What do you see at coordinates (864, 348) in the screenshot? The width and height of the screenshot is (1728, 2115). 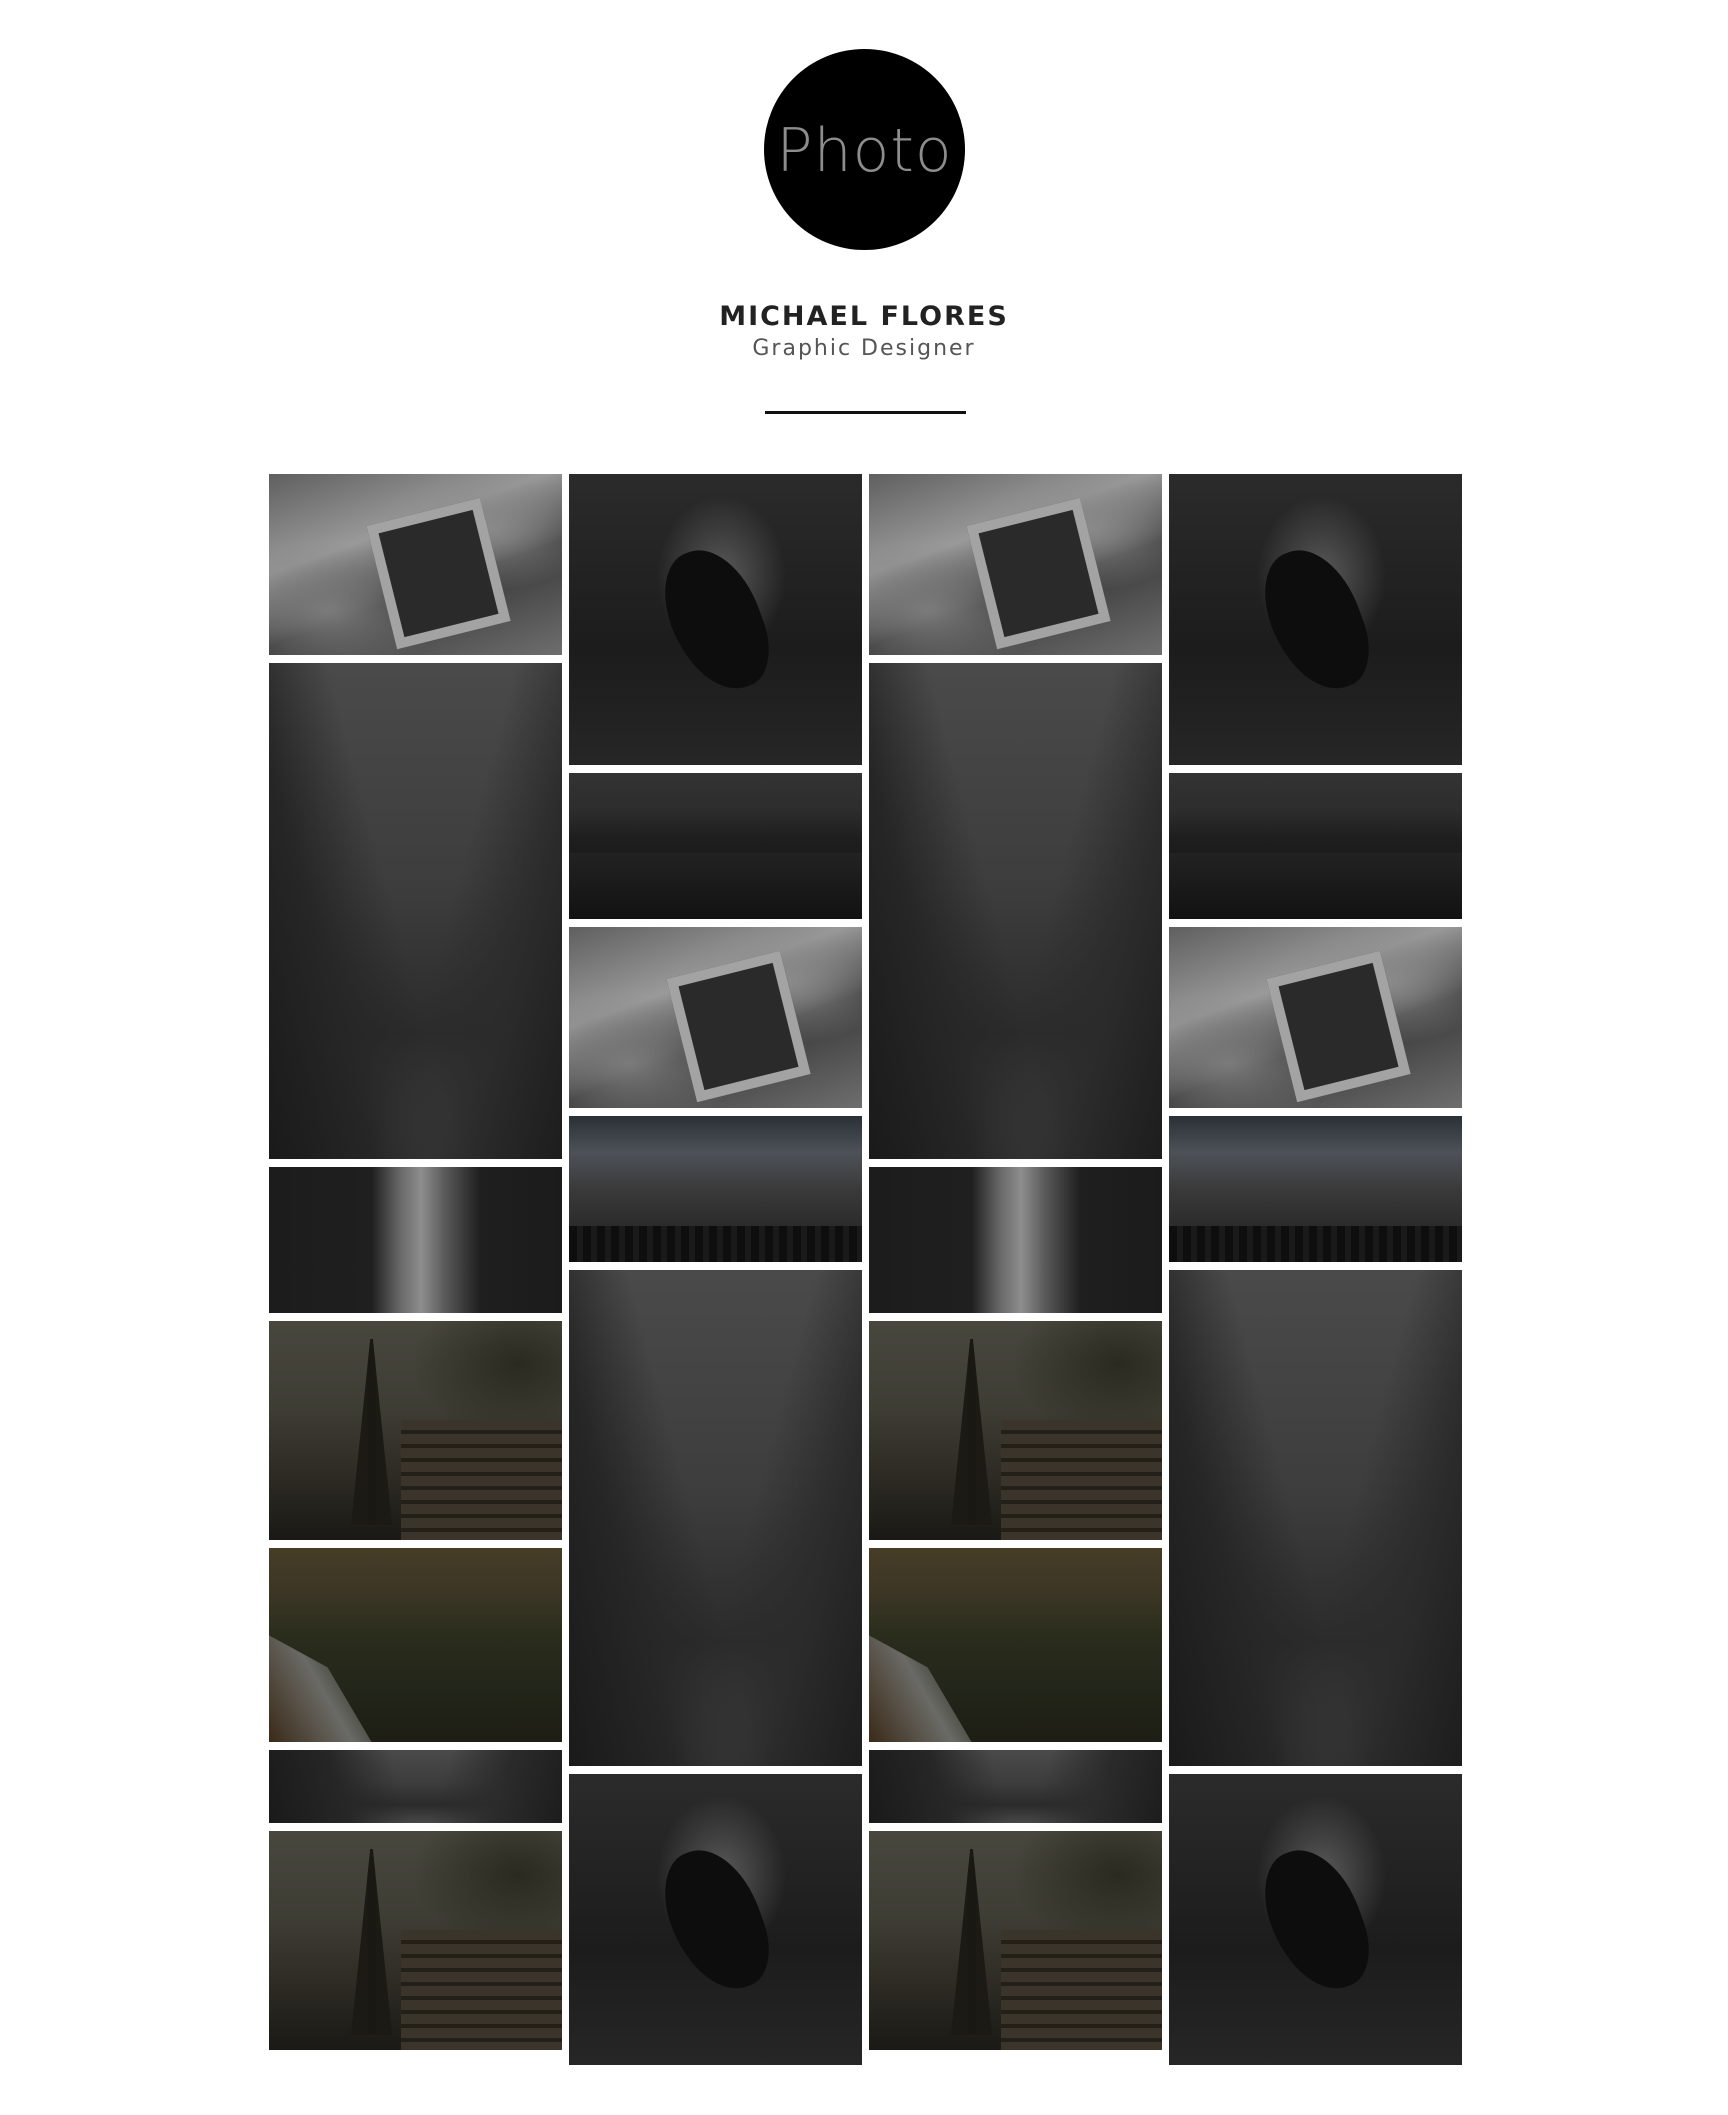 I see `profile-role: Graphic Designer` at bounding box center [864, 348].